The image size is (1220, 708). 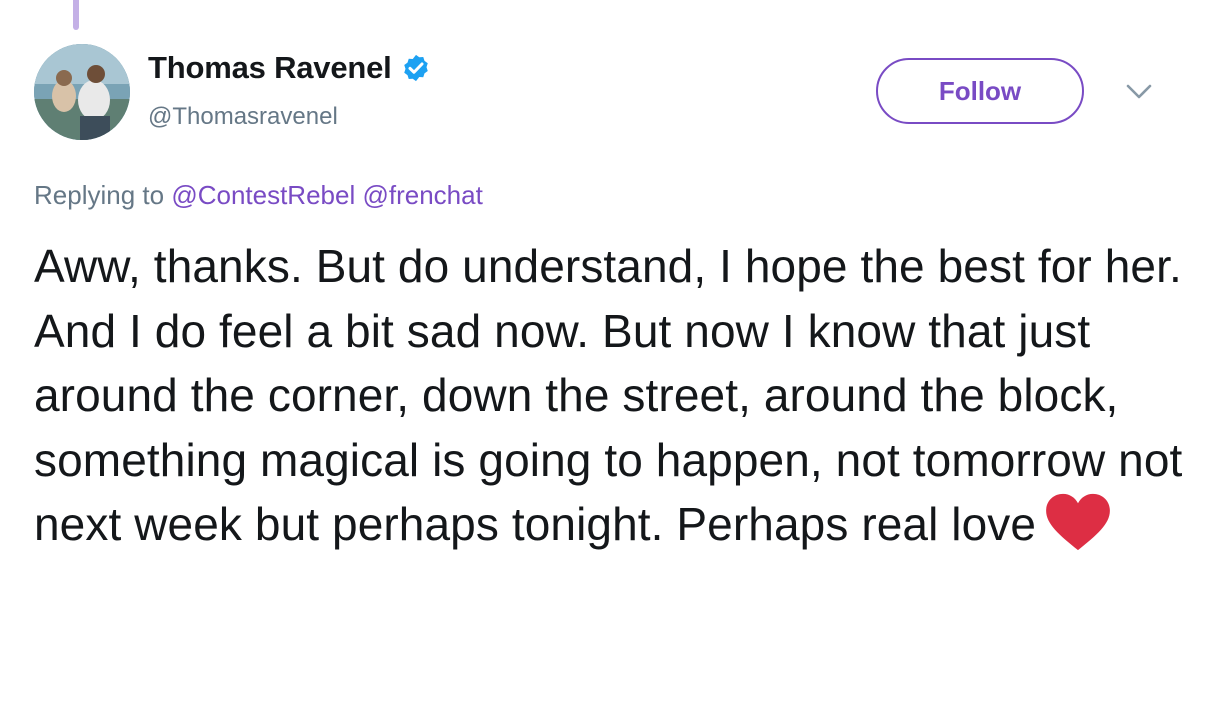 What do you see at coordinates (1139, 92) in the screenshot?
I see `chevron-down-icon` at bounding box center [1139, 92].